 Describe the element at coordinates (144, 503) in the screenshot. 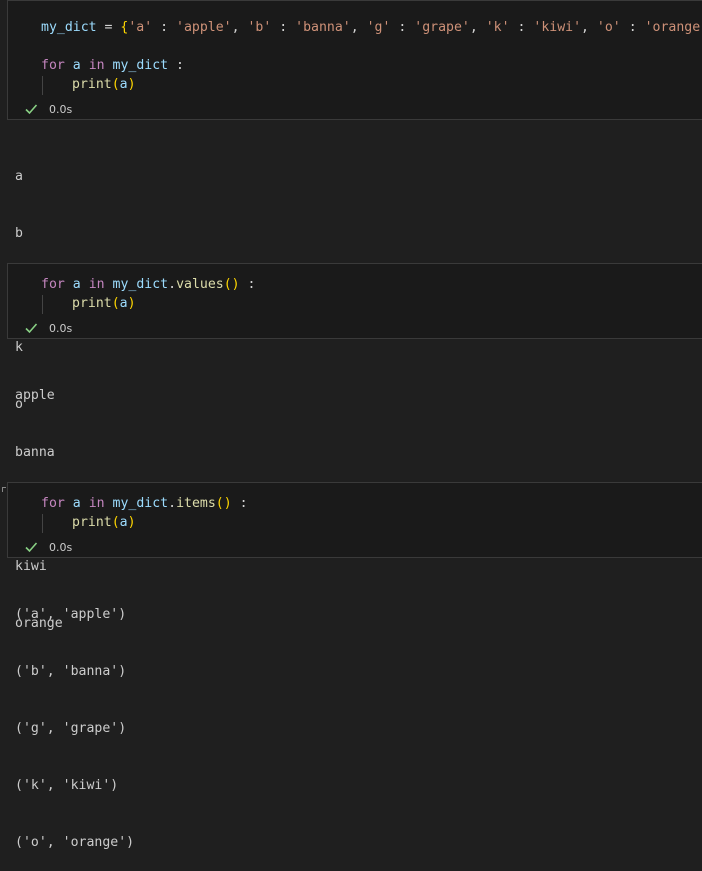

I see `code-line: for a in my_dict.items() :` at that location.